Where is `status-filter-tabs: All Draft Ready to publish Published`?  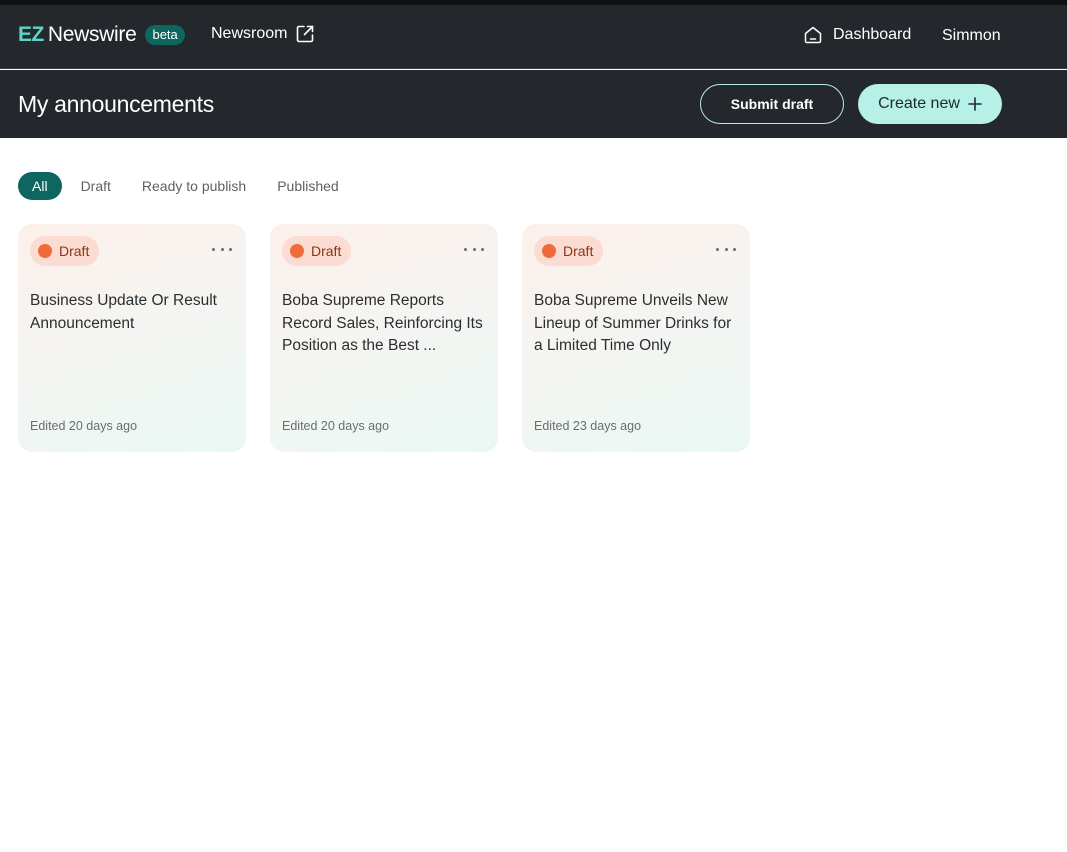 status-filter-tabs: All Draft Ready to publish Published is located at coordinates (194, 185).